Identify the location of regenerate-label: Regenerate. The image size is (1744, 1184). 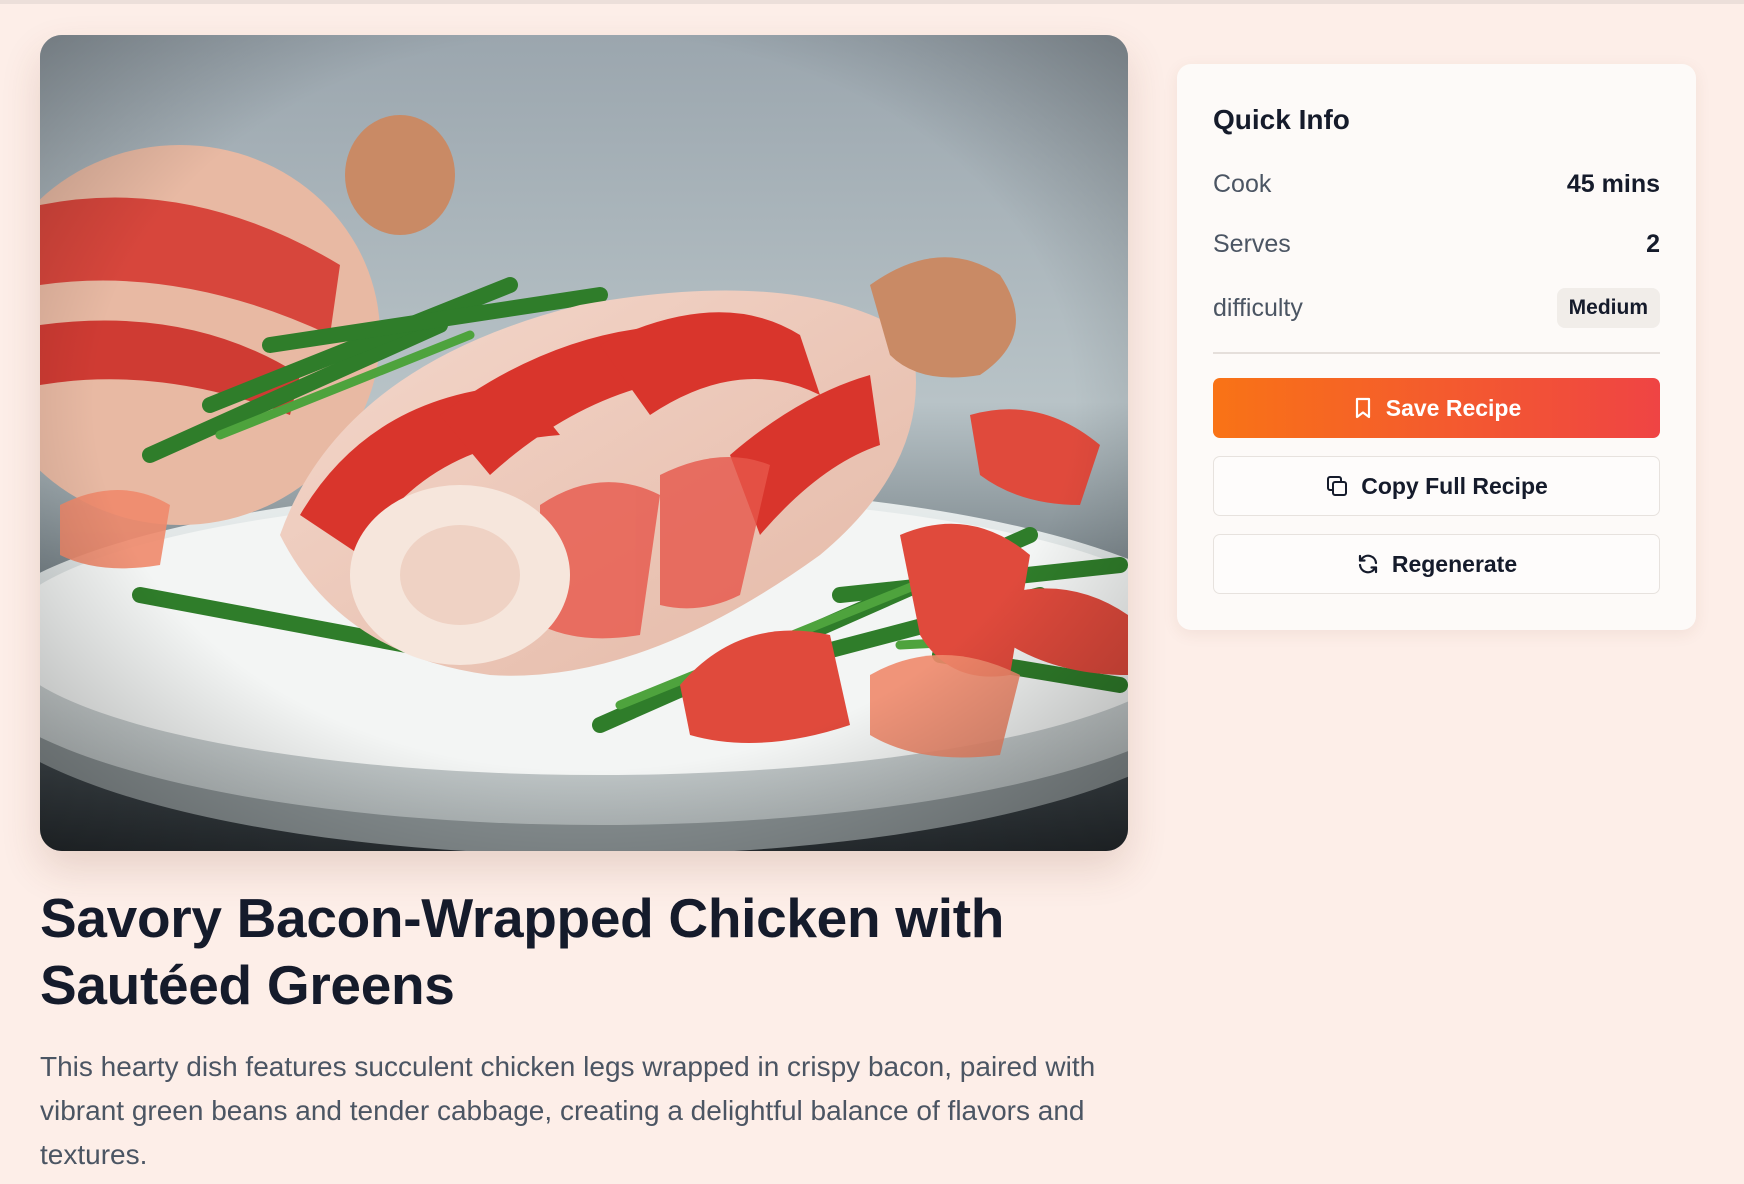
(1454, 563).